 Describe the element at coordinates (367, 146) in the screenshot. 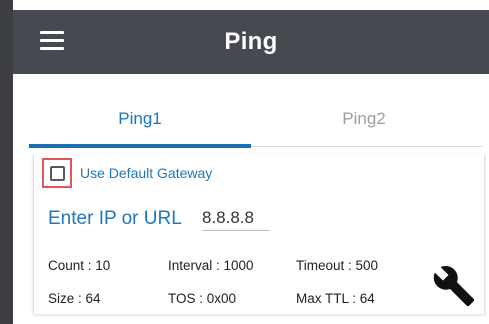

I see `tab-divider` at that location.